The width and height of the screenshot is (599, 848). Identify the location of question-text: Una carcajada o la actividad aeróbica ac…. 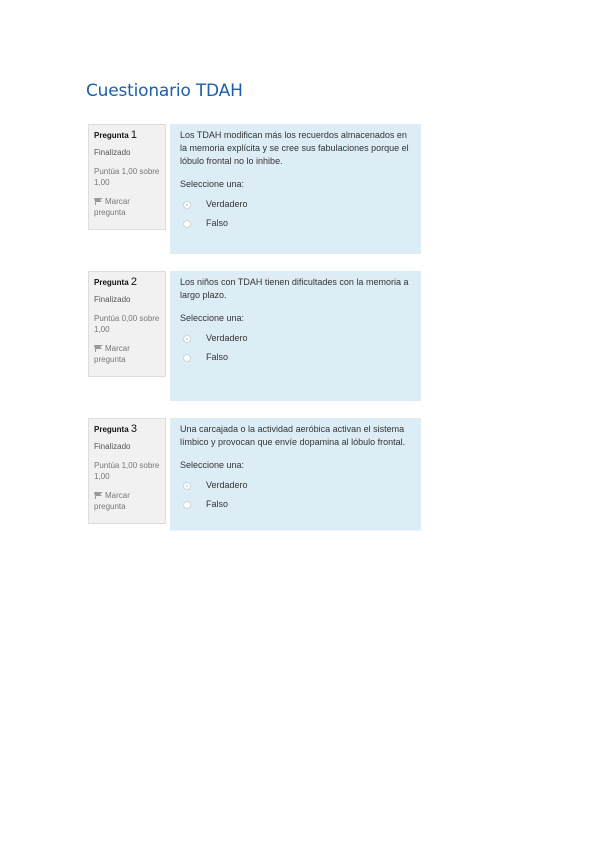
(293, 435).